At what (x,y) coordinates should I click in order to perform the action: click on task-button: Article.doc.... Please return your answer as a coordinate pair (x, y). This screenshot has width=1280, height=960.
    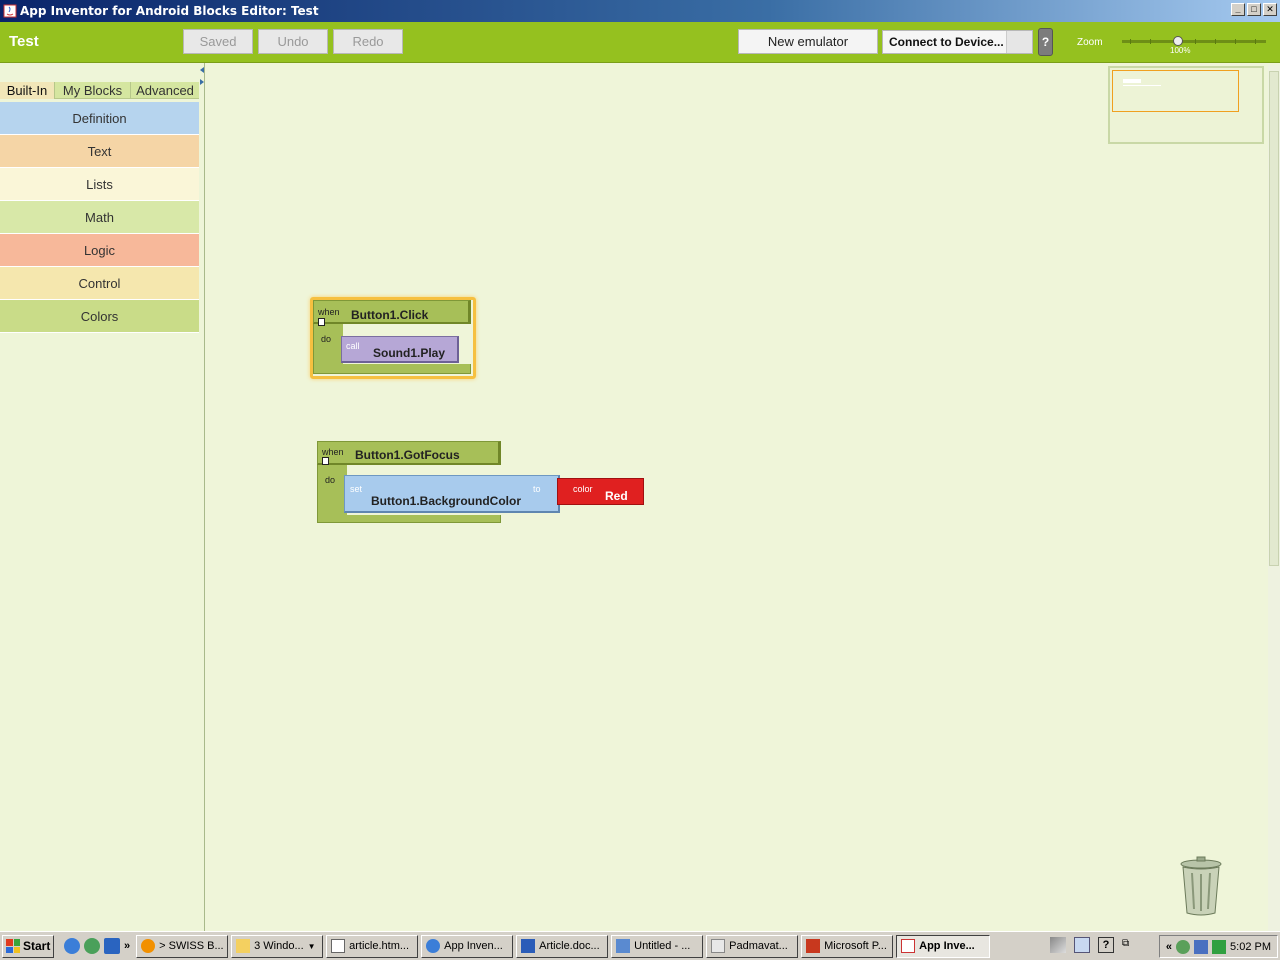
    Looking at the image, I should click on (562, 946).